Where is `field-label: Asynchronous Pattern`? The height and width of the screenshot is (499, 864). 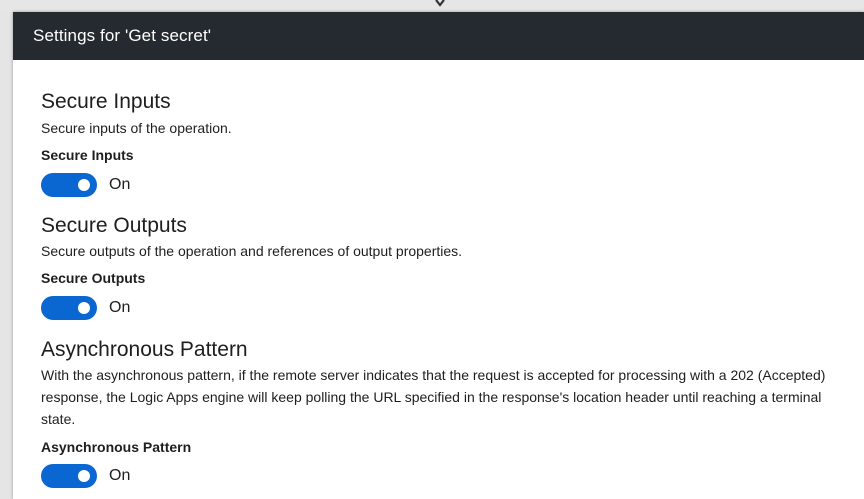 field-label: Asynchronous Pattern is located at coordinates (116, 447).